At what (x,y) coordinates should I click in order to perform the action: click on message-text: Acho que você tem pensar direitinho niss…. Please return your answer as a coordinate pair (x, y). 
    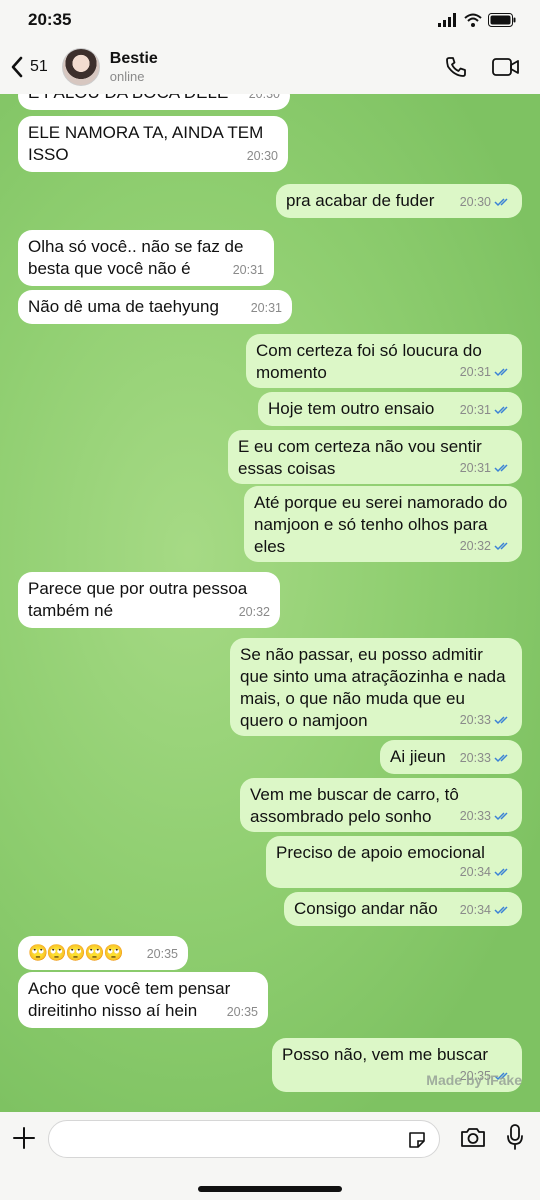
    Looking at the image, I should click on (129, 999).